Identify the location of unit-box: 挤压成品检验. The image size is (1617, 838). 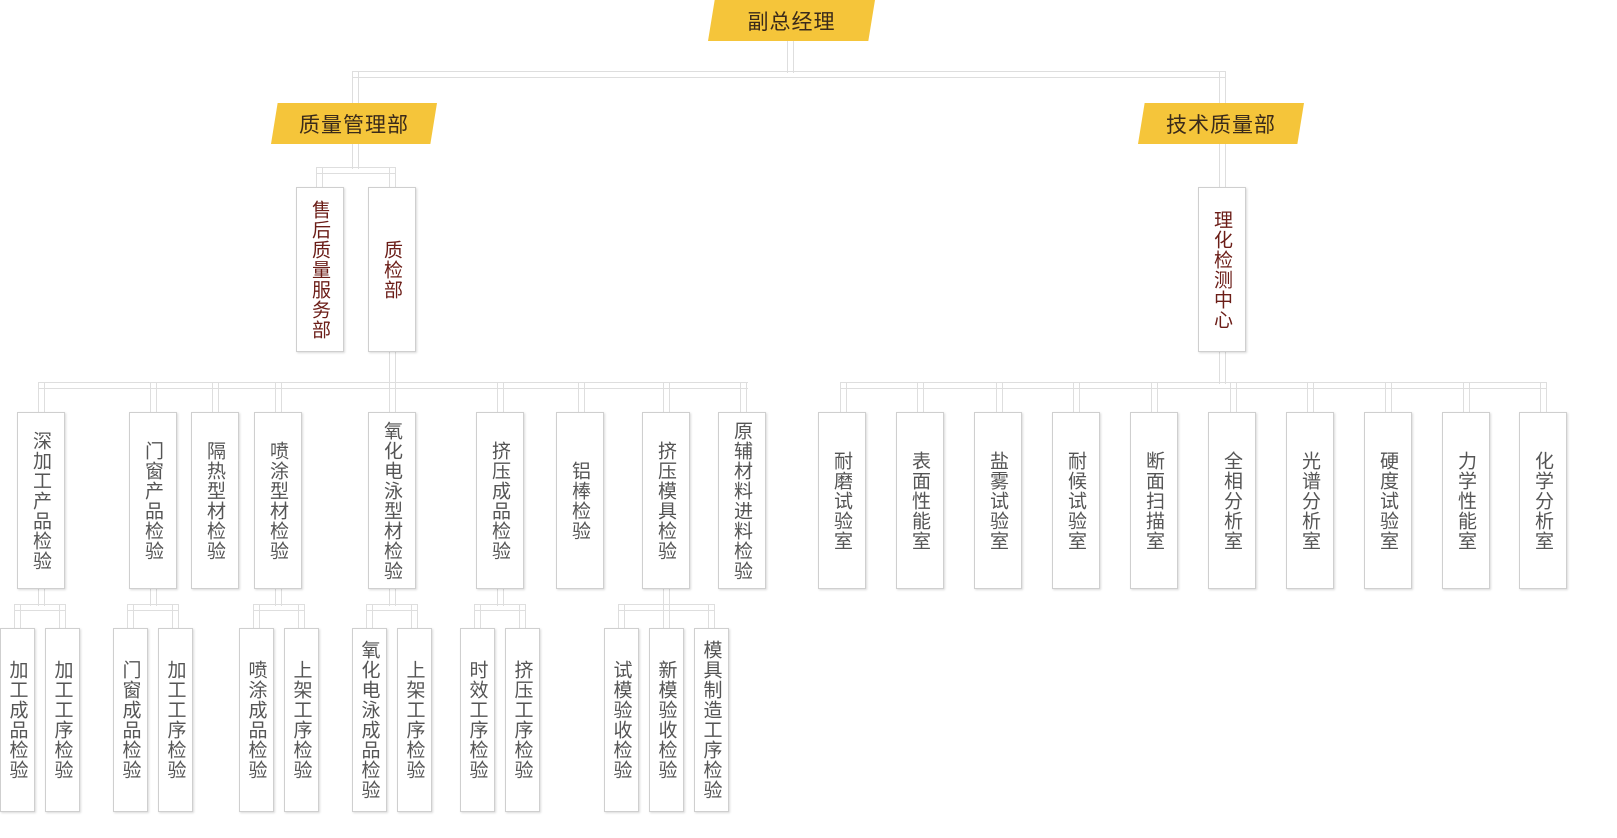
(500, 500).